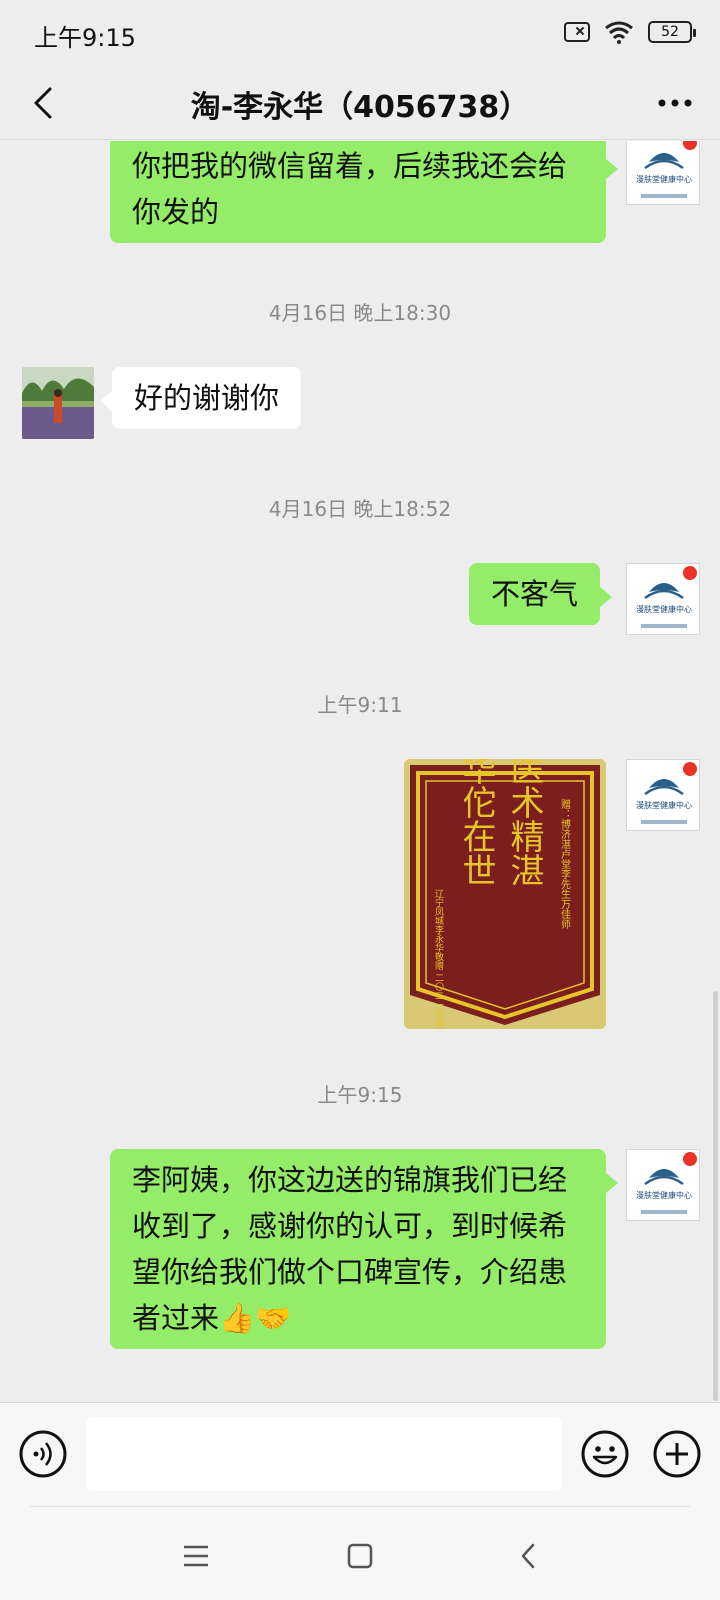  I want to click on timestamp: 上午9:15, so click(360, 1095).